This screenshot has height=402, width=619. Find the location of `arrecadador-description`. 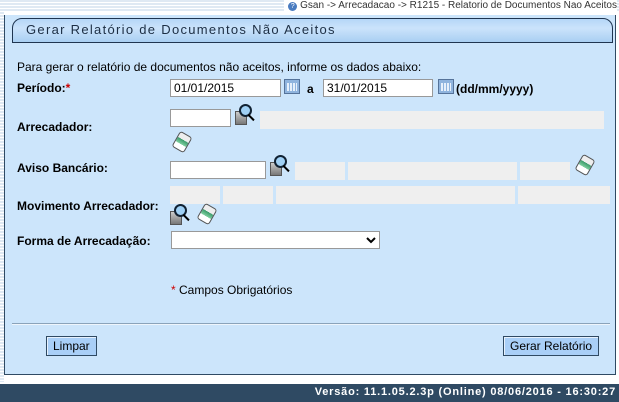

arrecadador-description is located at coordinates (432, 120).